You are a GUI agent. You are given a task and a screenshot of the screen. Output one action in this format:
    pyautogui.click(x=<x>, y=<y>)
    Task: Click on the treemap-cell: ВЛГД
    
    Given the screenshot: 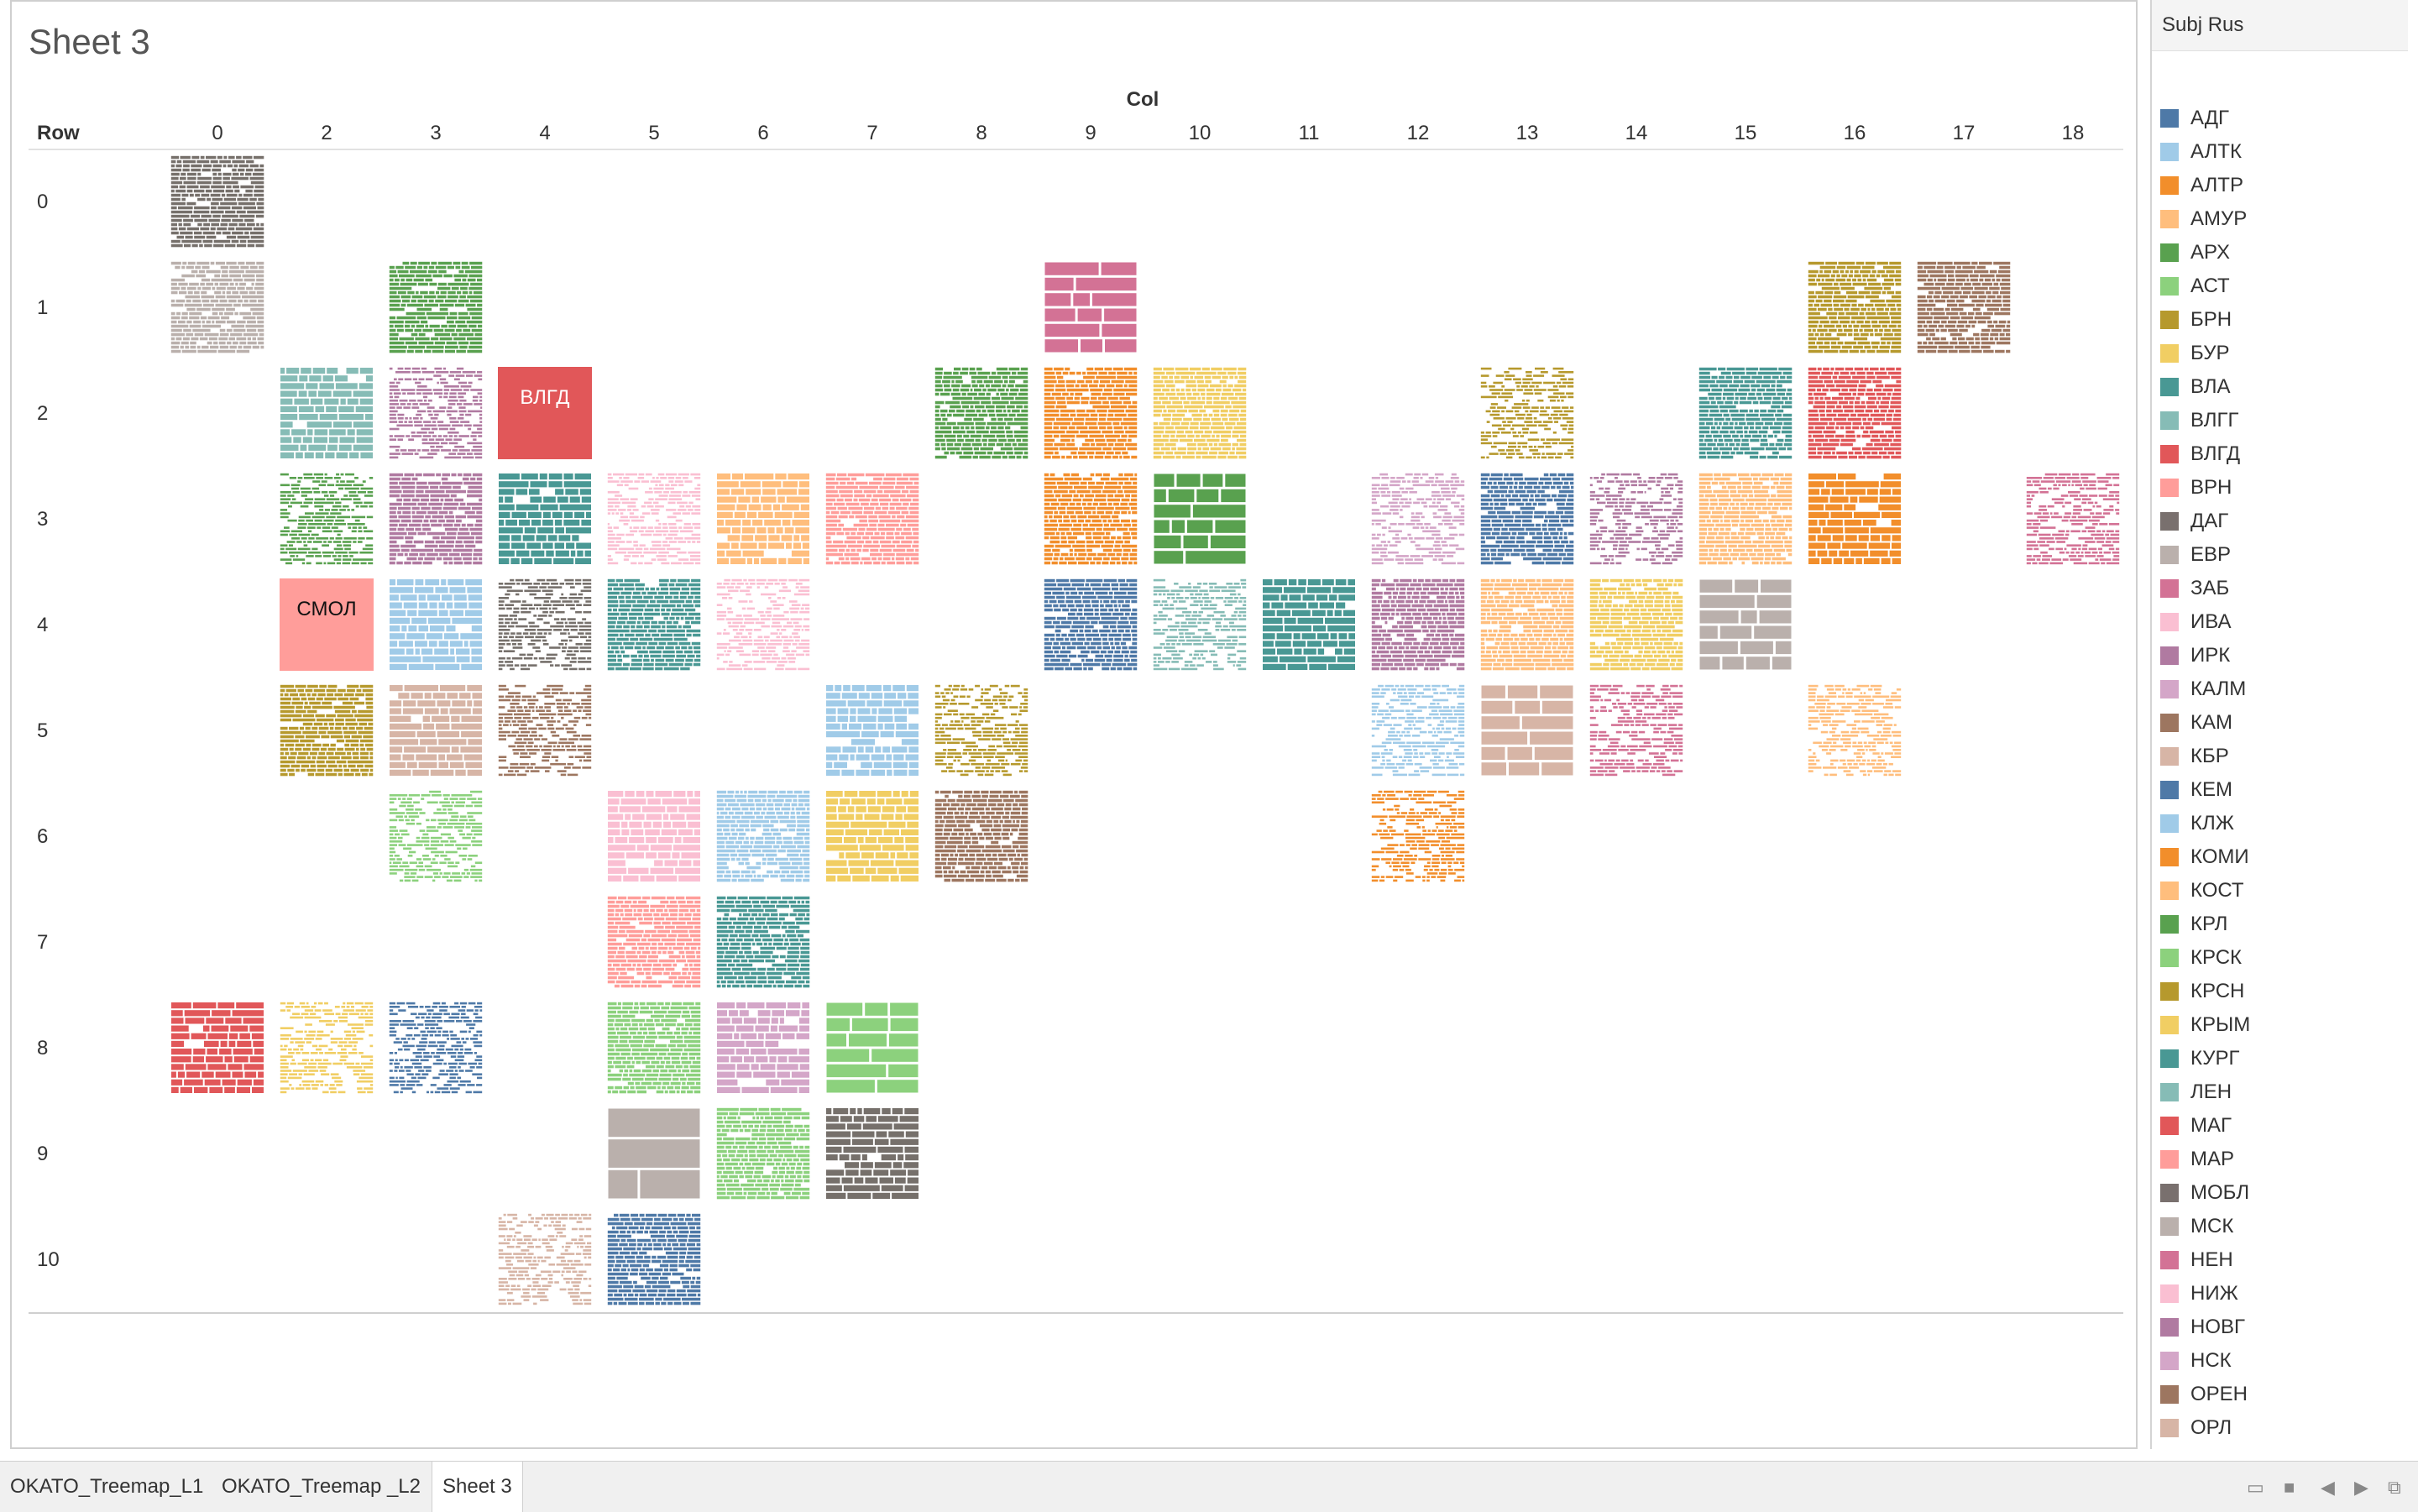 What is the action you would take?
    pyautogui.click(x=545, y=413)
    